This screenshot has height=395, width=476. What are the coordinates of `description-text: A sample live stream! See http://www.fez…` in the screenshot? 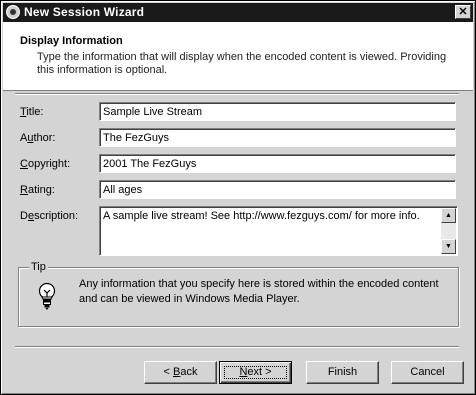 It's located at (261, 216).